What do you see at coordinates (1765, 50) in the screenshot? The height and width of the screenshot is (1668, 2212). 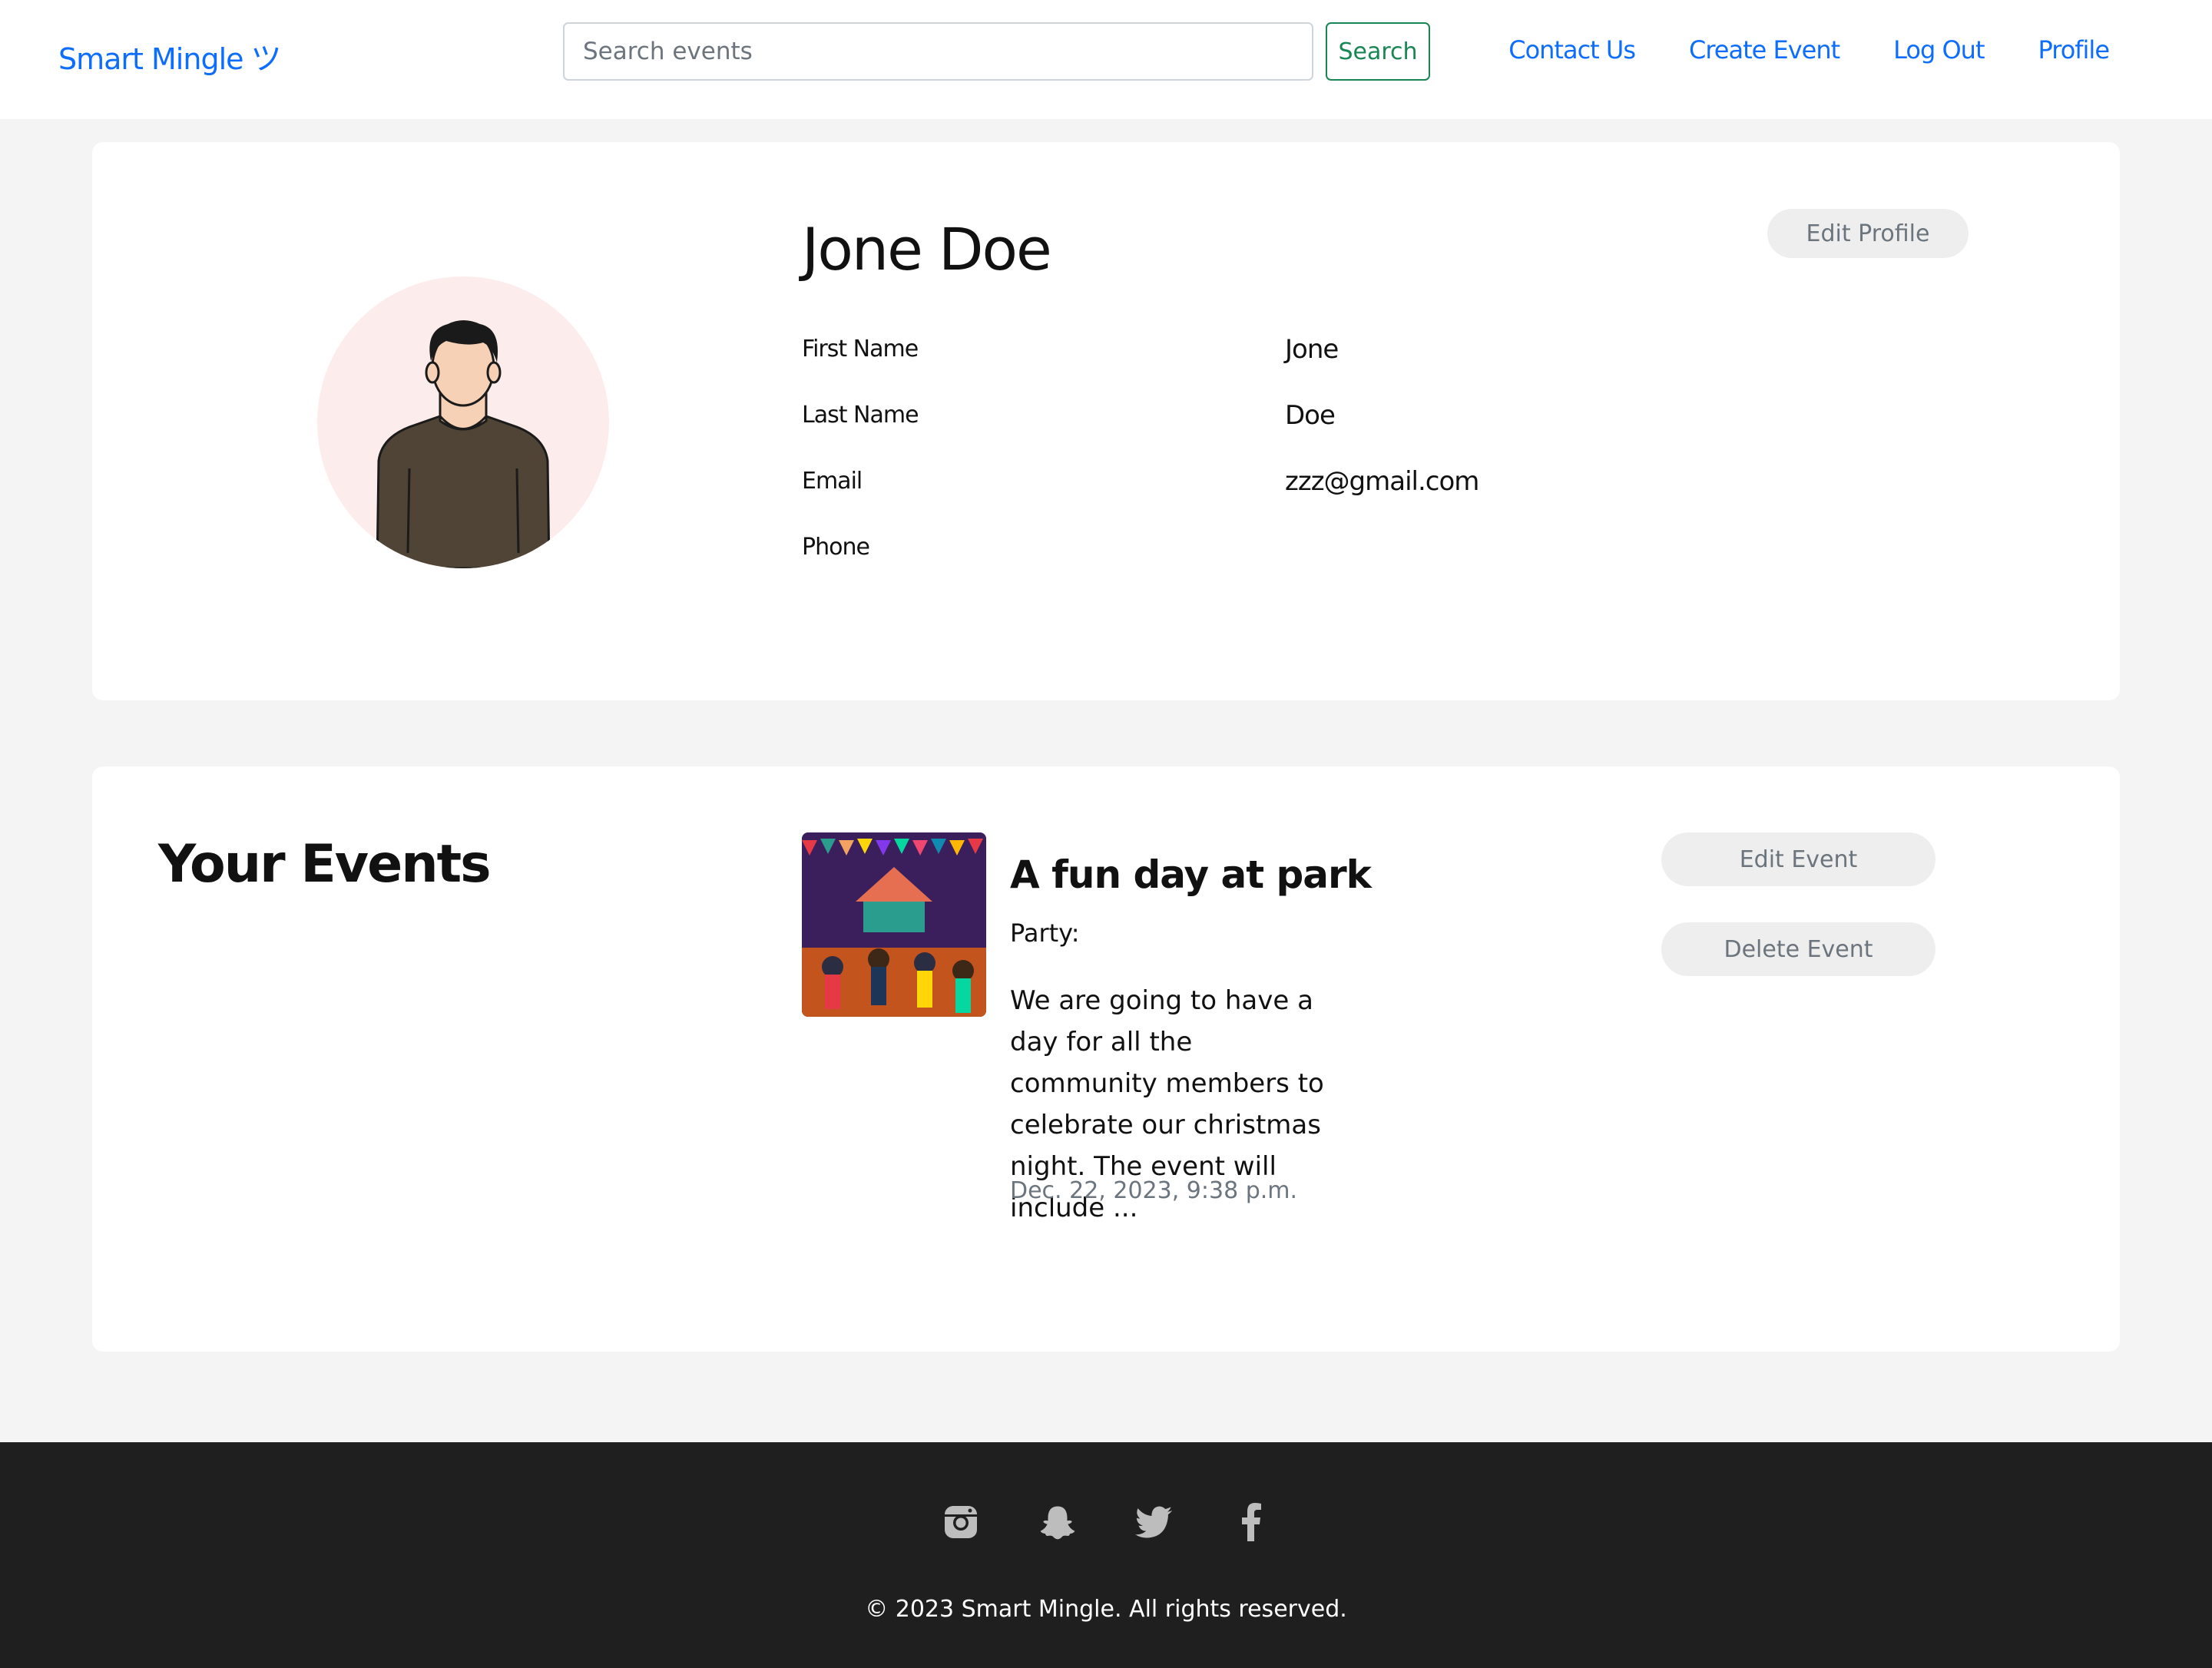 I see `nav-create-event: Create Event` at bounding box center [1765, 50].